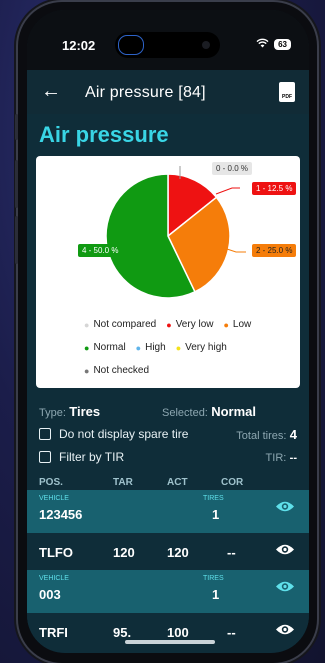  I want to click on type-field: Type: Tires, so click(69, 411).